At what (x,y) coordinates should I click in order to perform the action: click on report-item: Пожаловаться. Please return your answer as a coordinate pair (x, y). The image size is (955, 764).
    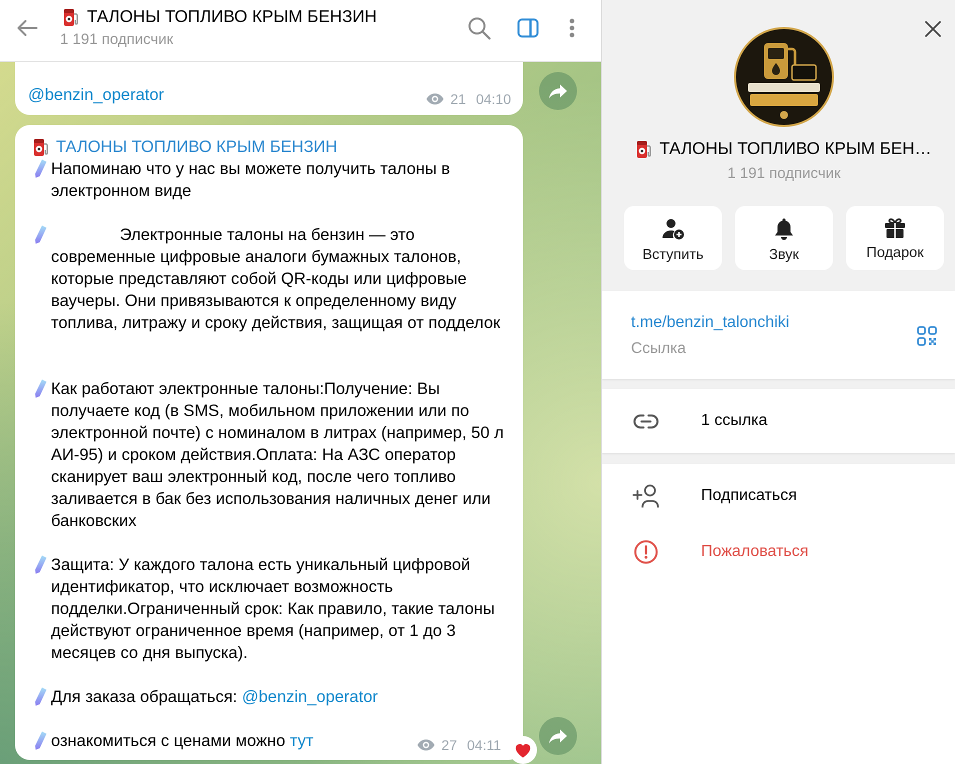
    Looking at the image, I should click on (778, 552).